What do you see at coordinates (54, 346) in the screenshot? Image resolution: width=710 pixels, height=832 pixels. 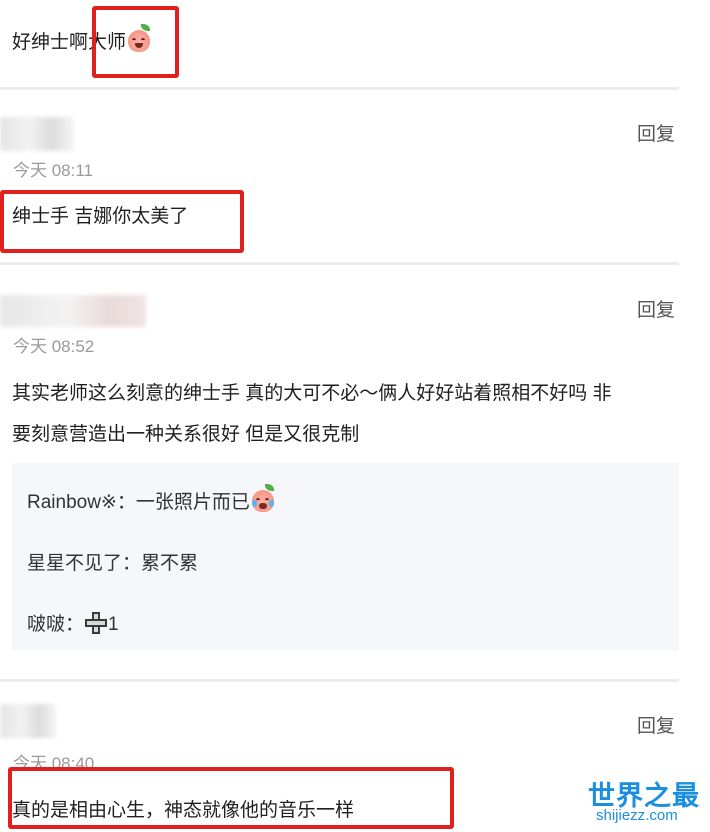 I see `comment-timestamp: 今天 08:52` at bounding box center [54, 346].